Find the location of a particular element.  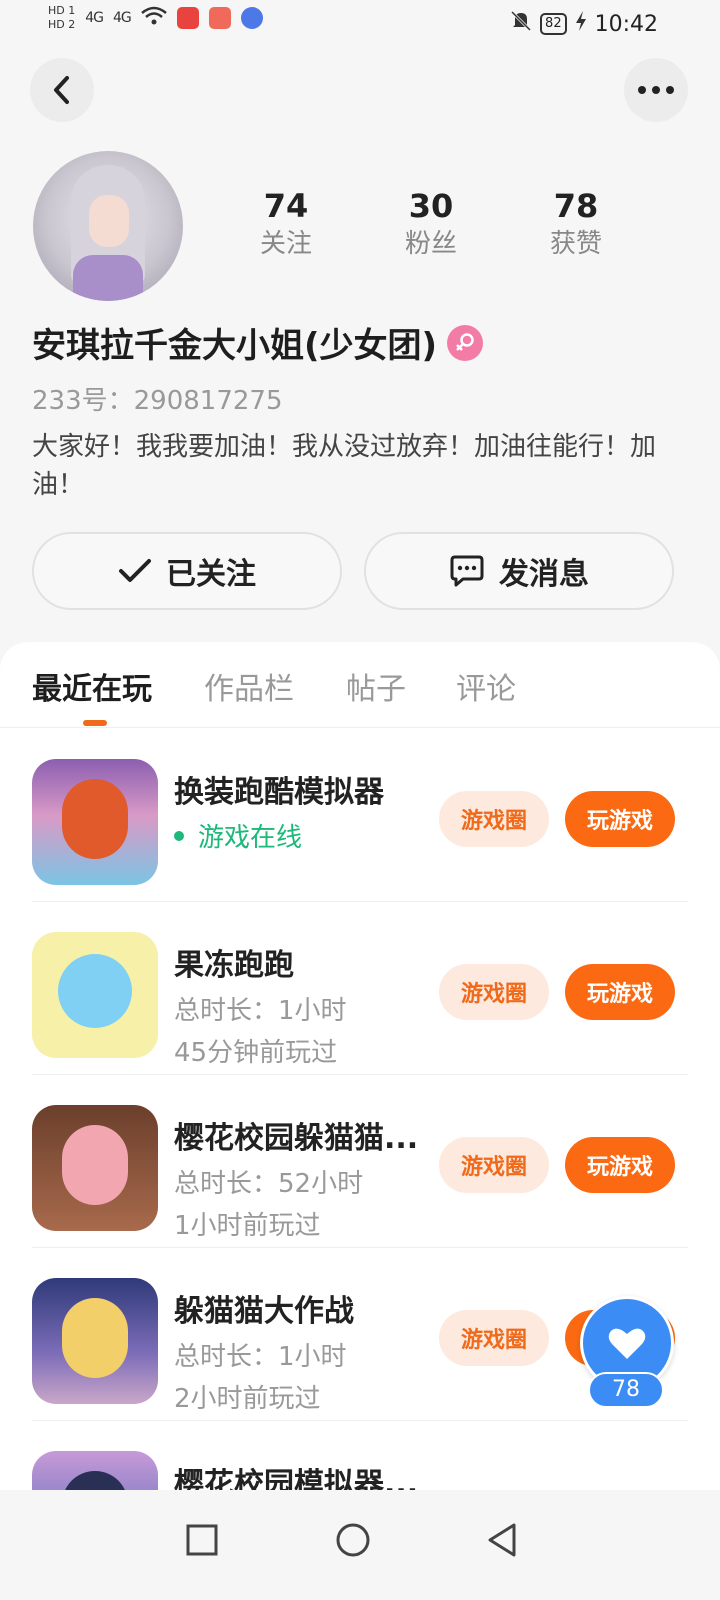

system-navigation-bar is located at coordinates (360, 1545).